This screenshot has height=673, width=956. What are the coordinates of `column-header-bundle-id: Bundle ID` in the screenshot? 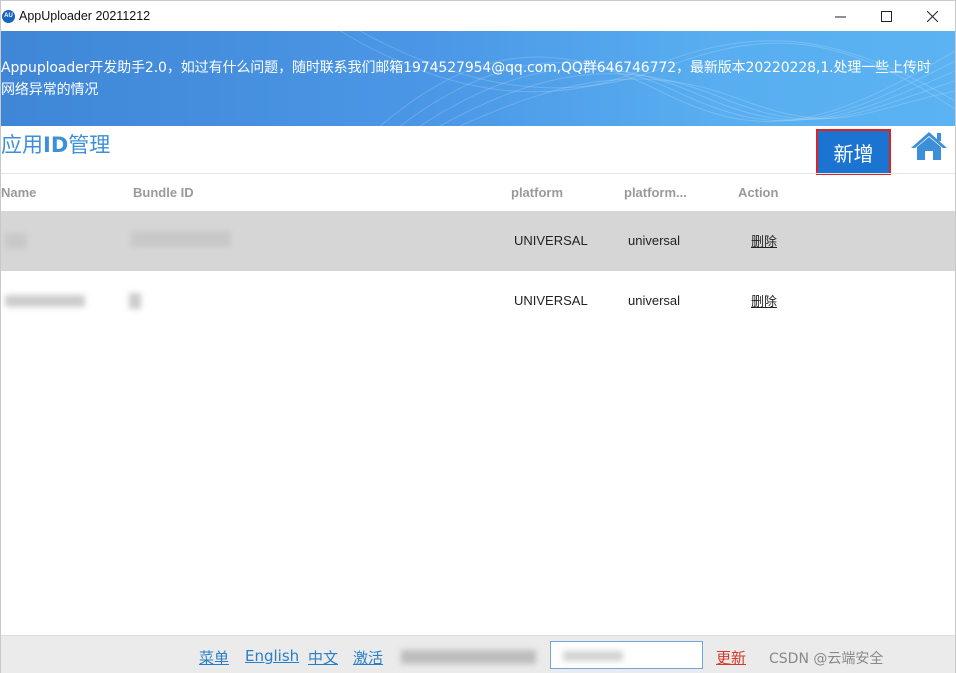 It's located at (163, 192).